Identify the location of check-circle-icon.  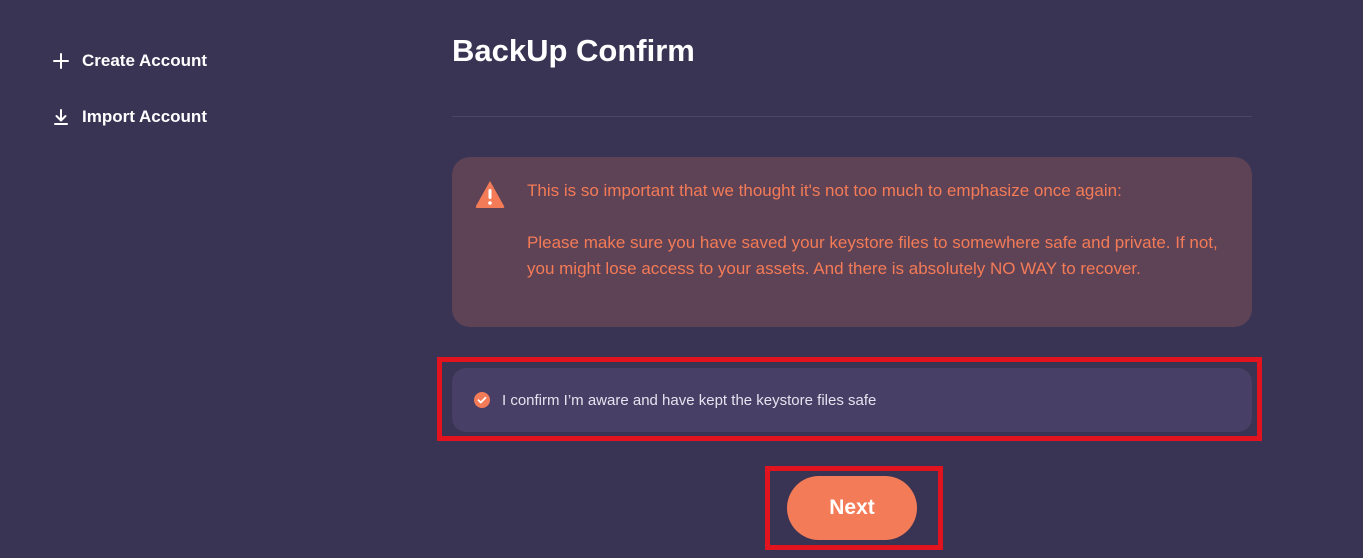
(482, 400).